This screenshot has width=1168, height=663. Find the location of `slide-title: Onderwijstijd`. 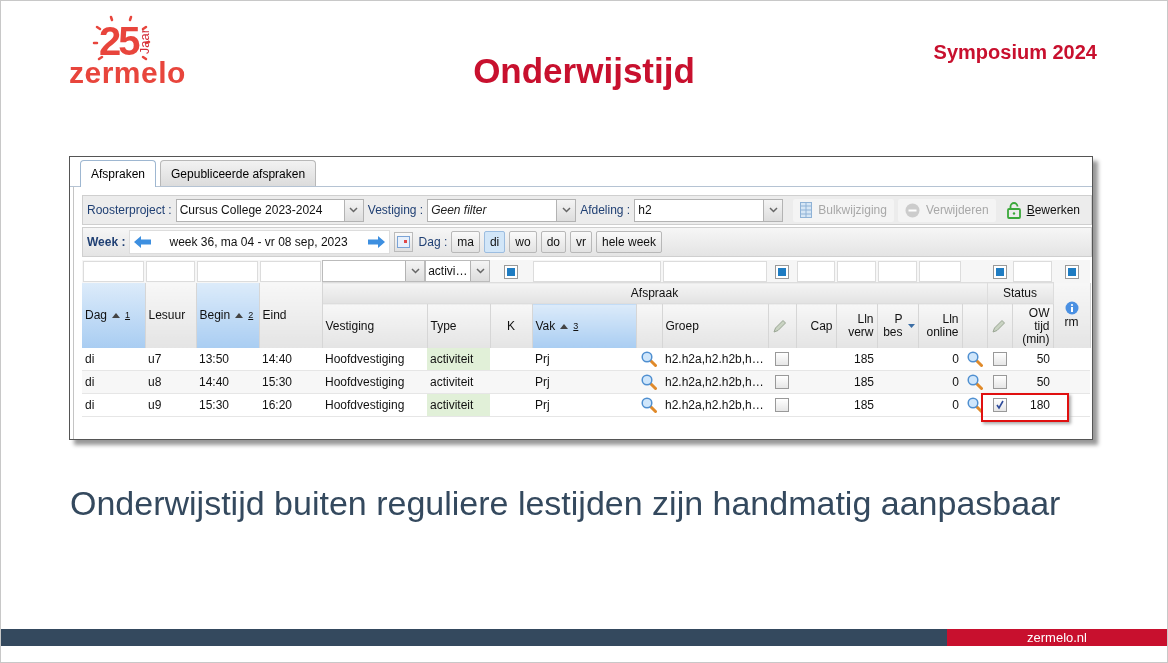

slide-title: Onderwijstijd is located at coordinates (584, 71).